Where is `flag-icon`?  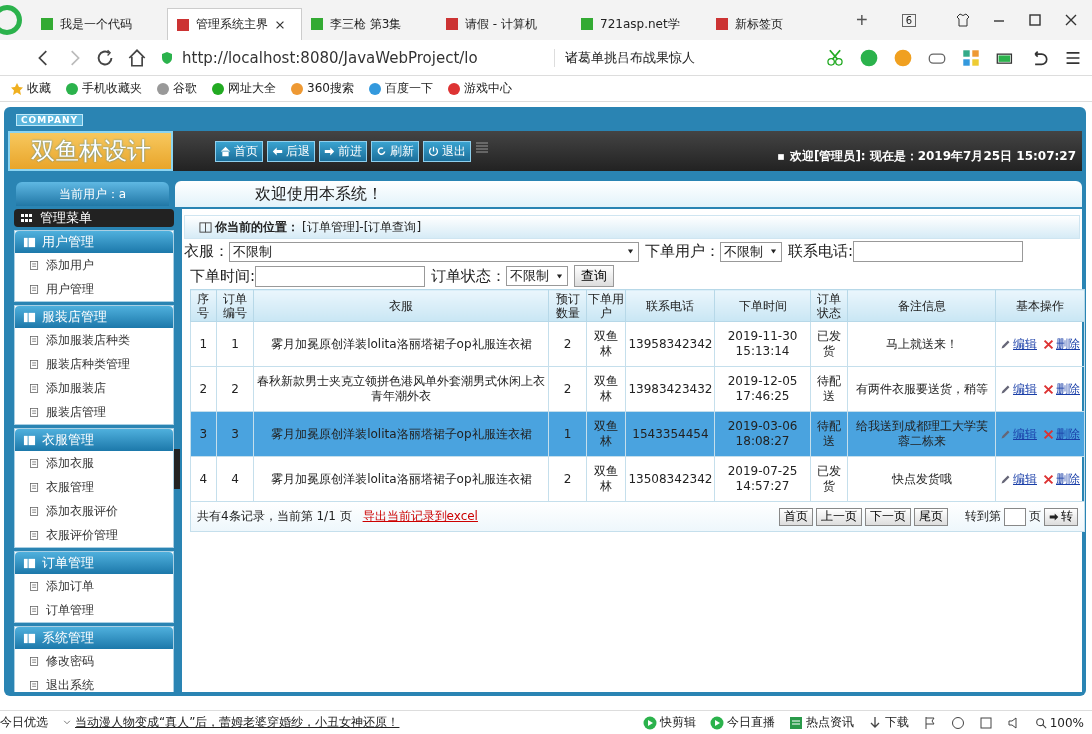 flag-icon is located at coordinates (929, 722).